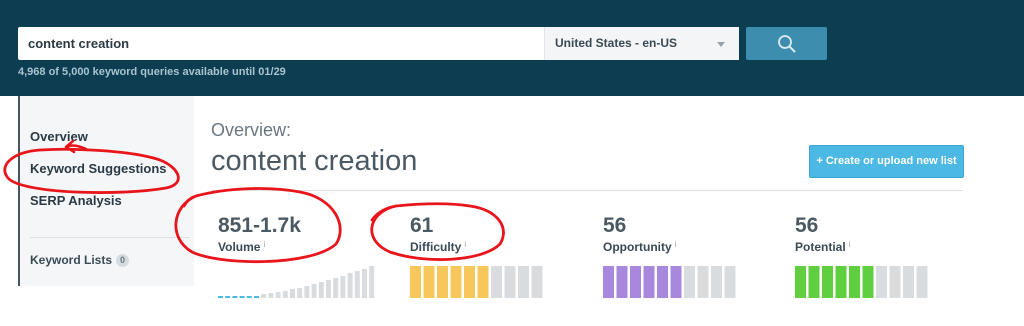 Image resolution: width=1024 pixels, height=326 pixels. I want to click on opportunity-meter, so click(669, 282).